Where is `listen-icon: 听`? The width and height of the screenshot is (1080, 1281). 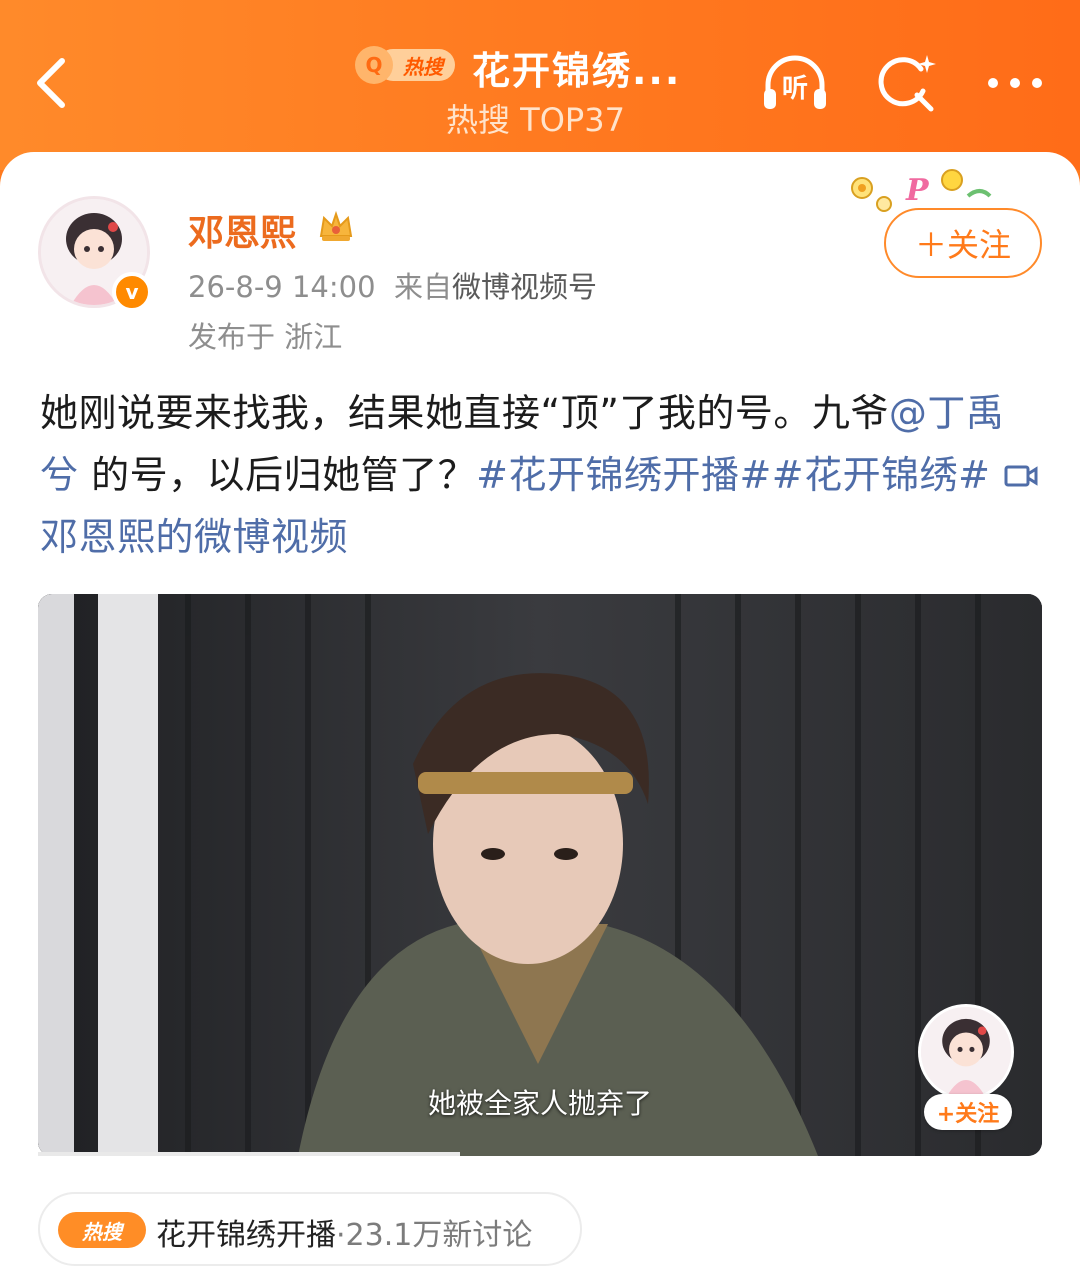 listen-icon: 听 is located at coordinates (795, 82).